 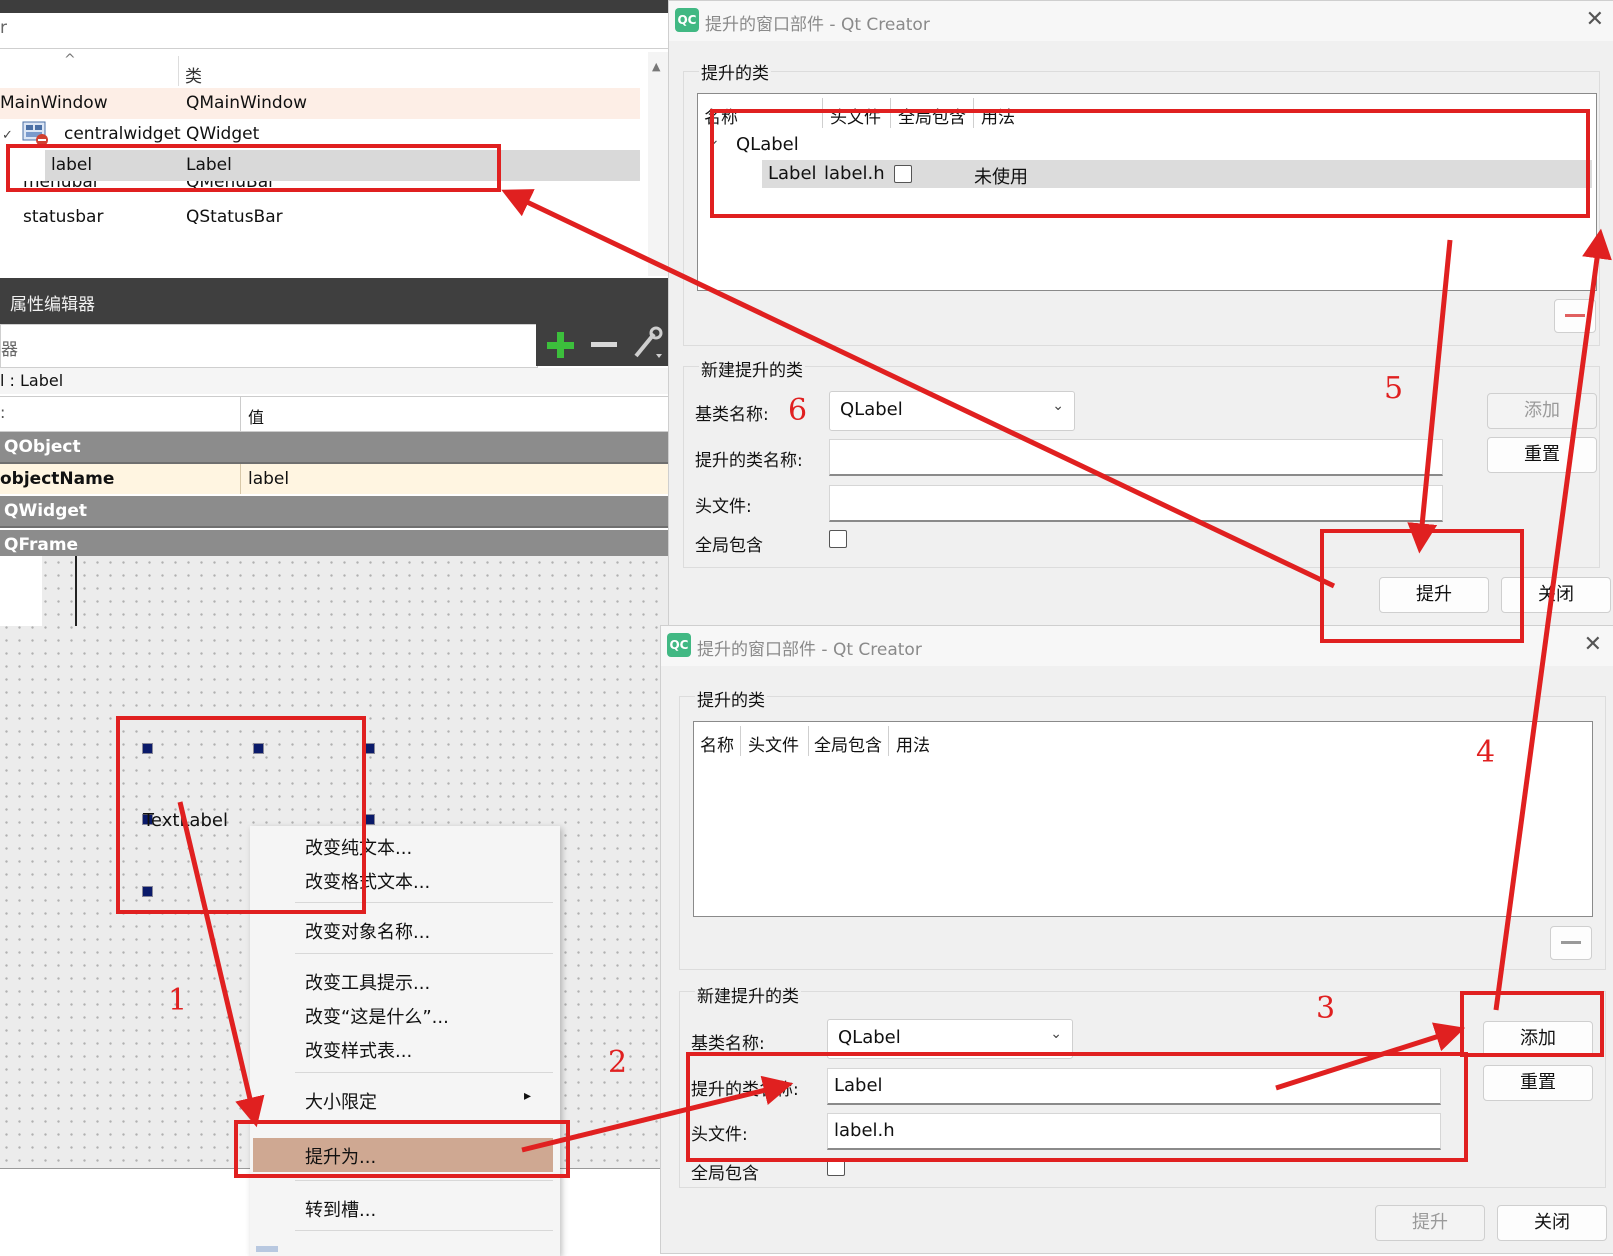 What do you see at coordinates (402, 1149) in the screenshot?
I see `highlight-box-promote-menu` at bounding box center [402, 1149].